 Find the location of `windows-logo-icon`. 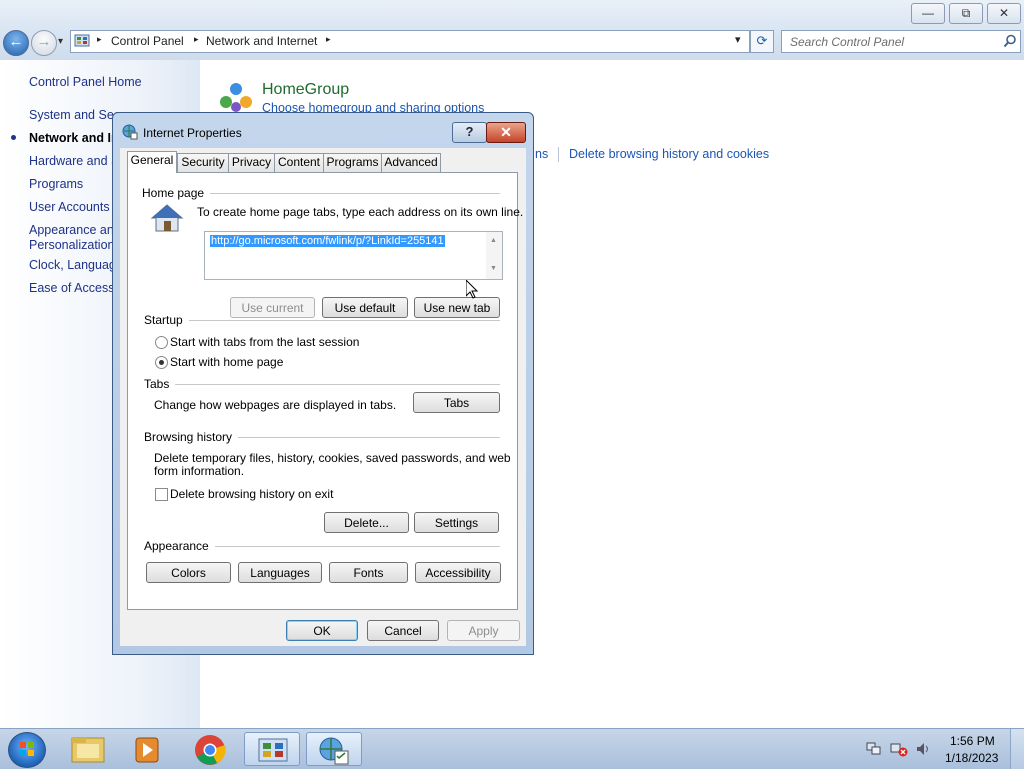

windows-logo-icon is located at coordinates (27, 749).